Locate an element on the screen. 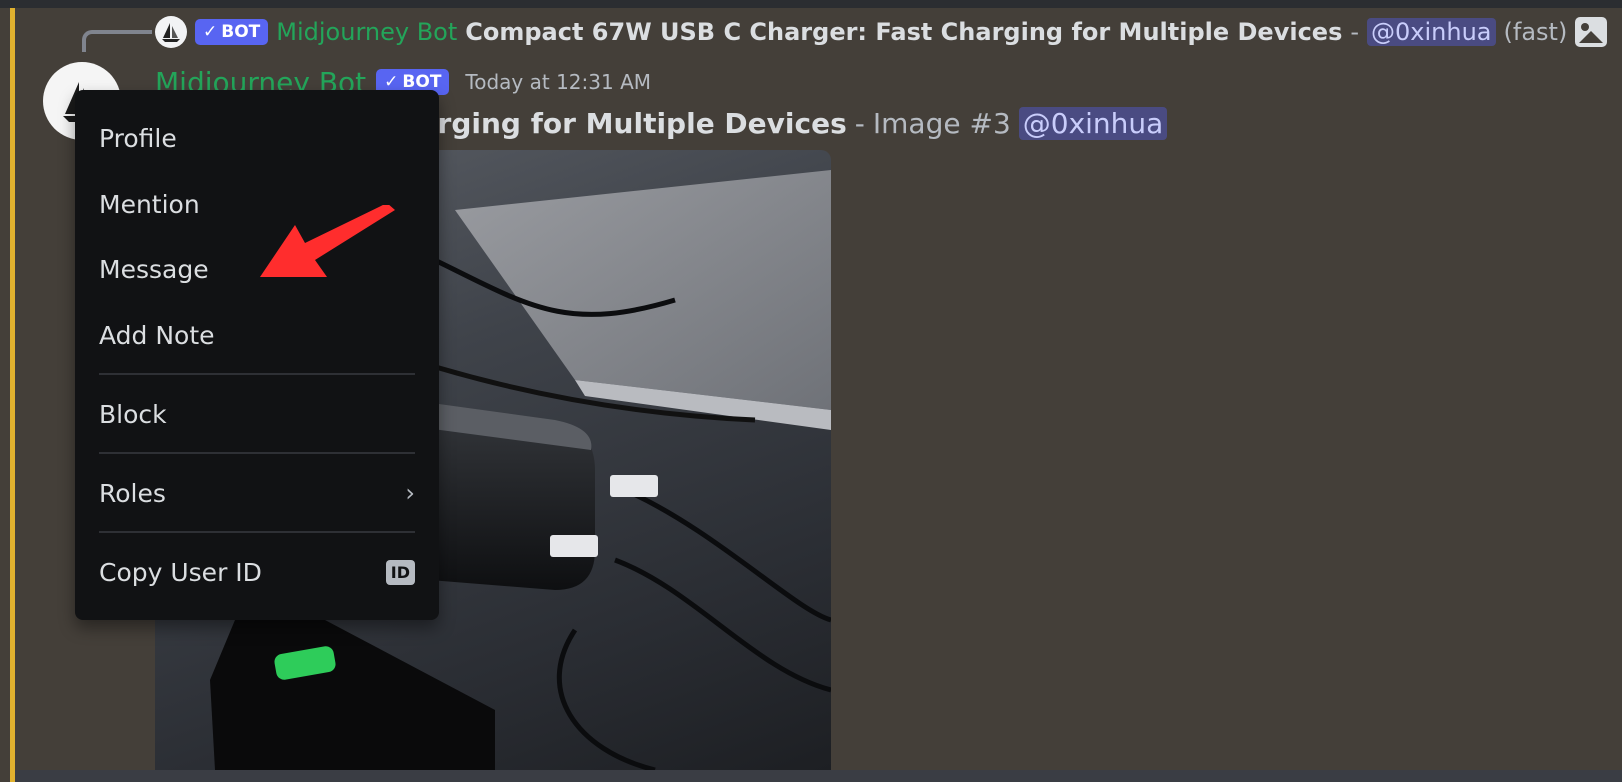  reply-author: Midjourney Bot is located at coordinates (366, 32).